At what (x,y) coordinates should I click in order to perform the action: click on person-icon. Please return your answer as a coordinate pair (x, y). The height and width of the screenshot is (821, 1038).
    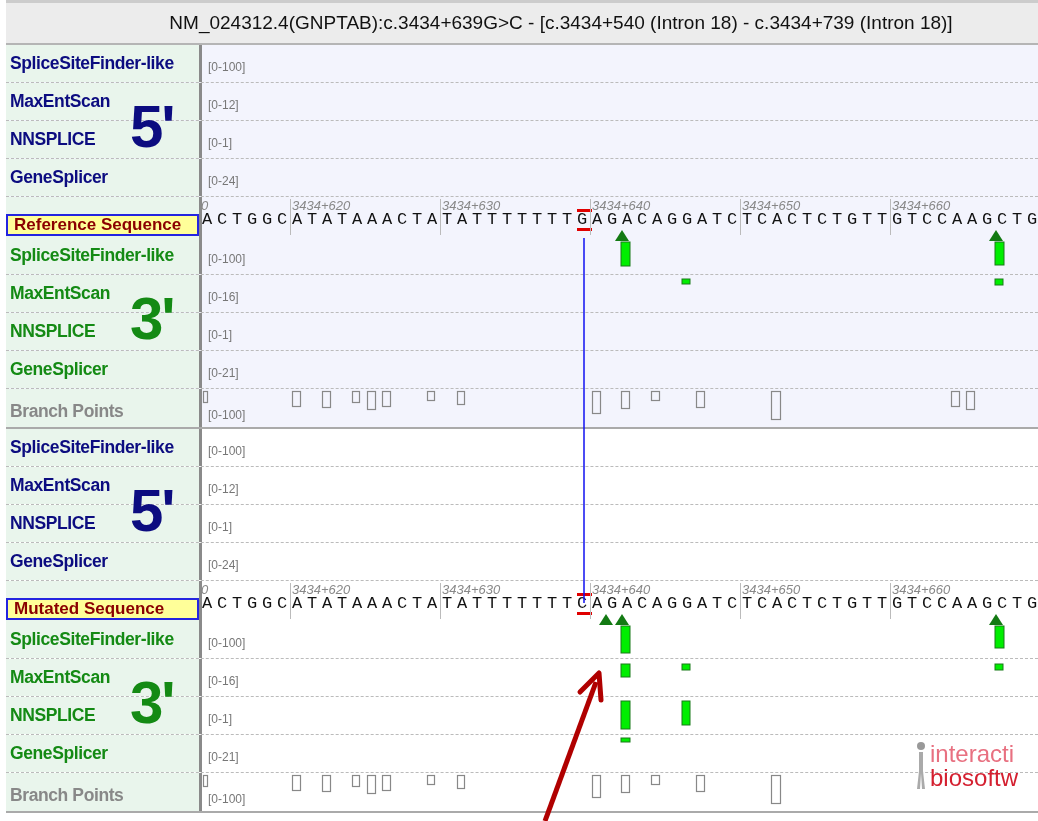
    Looking at the image, I should click on (921, 766).